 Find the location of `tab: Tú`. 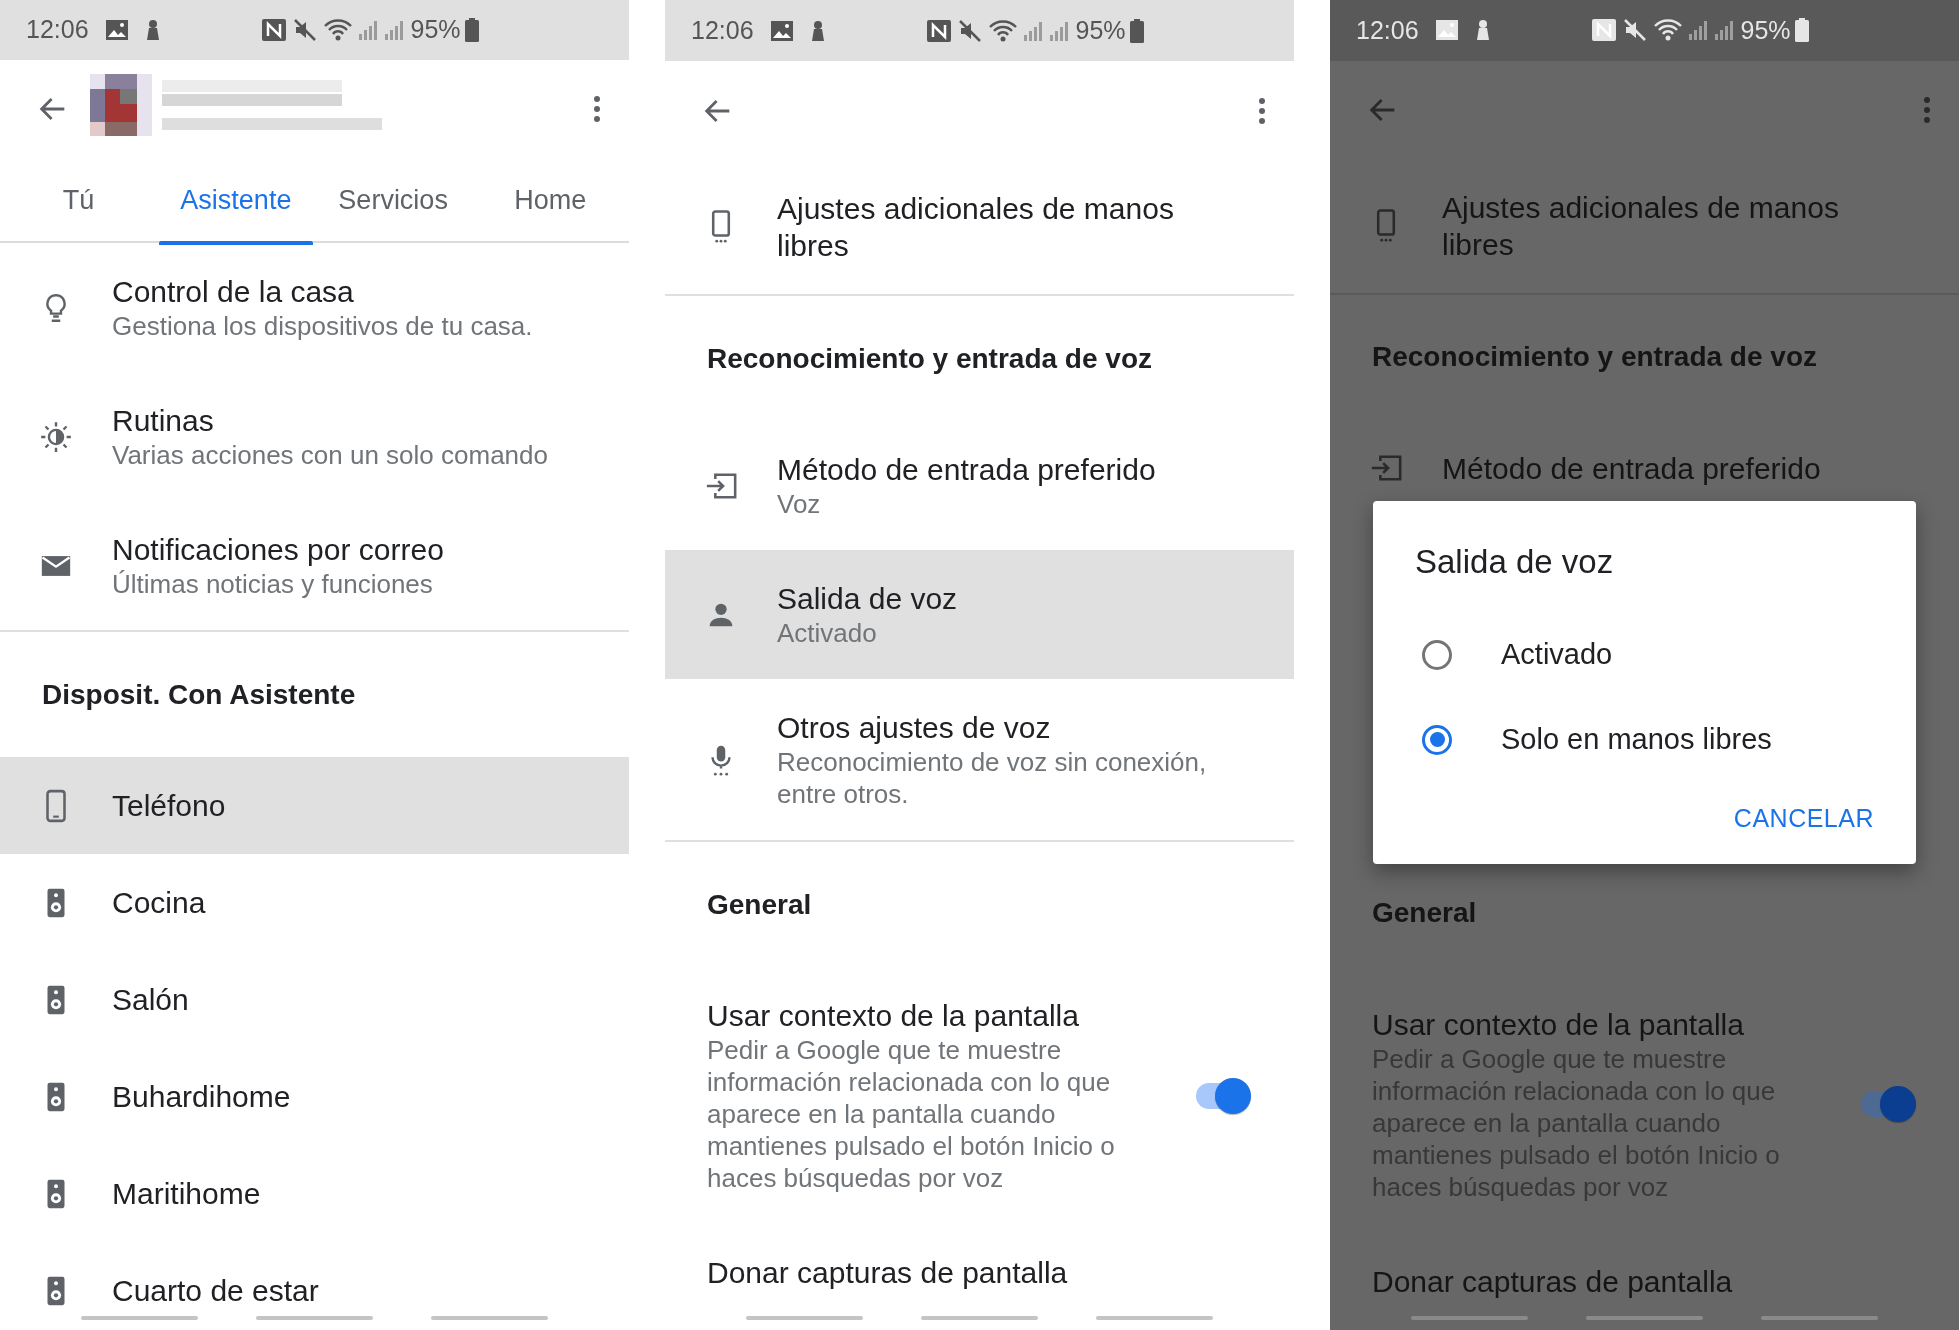

tab: Tú is located at coordinates (79, 200).